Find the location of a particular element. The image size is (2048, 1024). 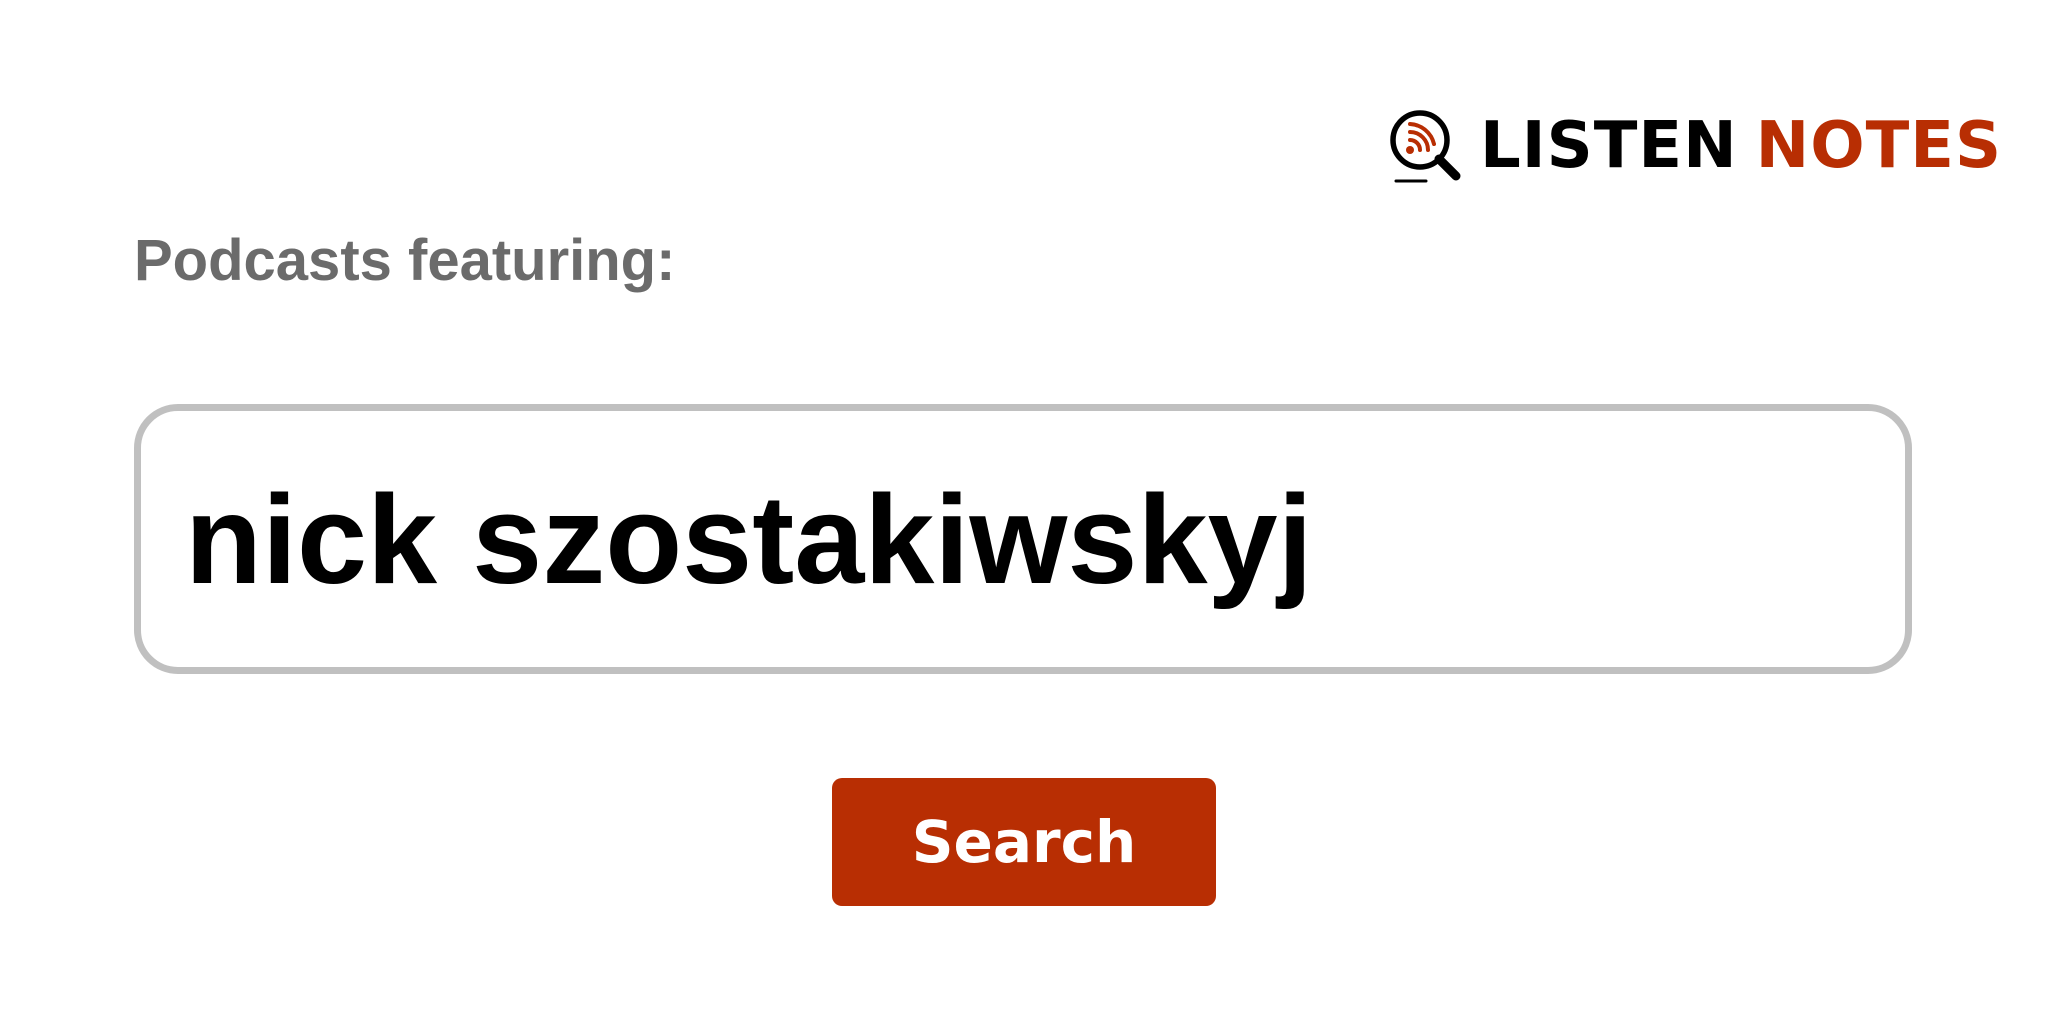

listen-notes-logo: LISTEN NOTES is located at coordinates (1694, 146).